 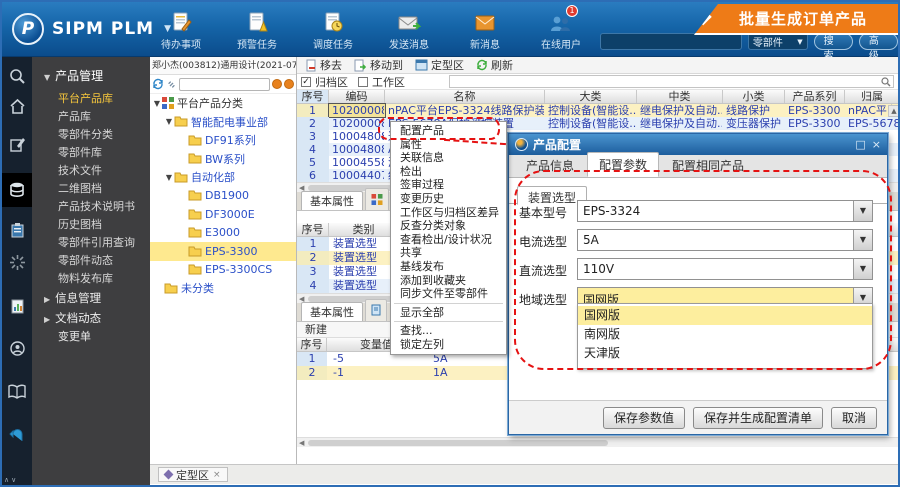 I want to click on cancel-button: 取消, so click(x=853, y=417).